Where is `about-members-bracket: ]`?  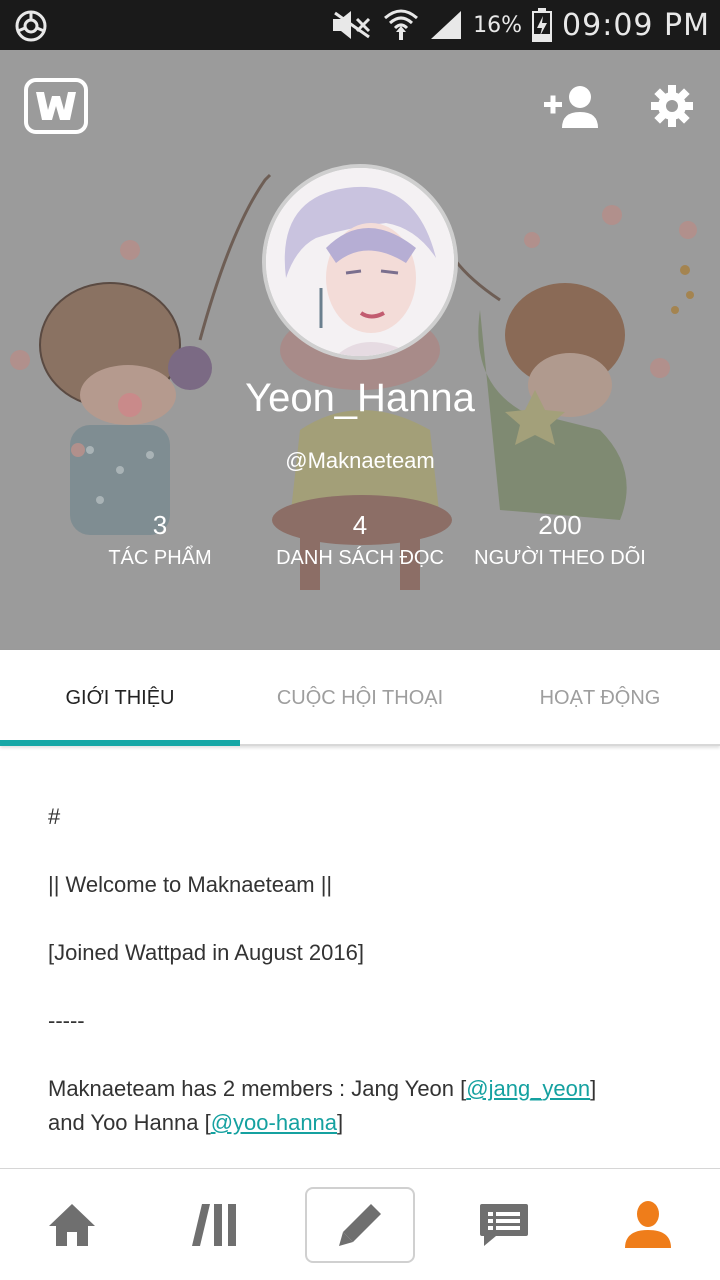
about-members-bracket: ] is located at coordinates (593, 1088).